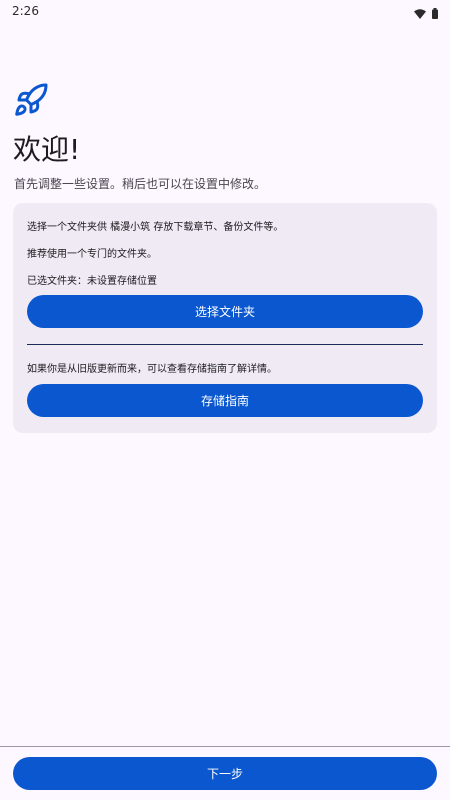 Image resolution: width=450 pixels, height=800 pixels. Describe the element at coordinates (155, 227) in the screenshot. I see `folder-description: 选择一个文件夹供 橘漫小筑 存放下载章节、备份文件等。` at that location.